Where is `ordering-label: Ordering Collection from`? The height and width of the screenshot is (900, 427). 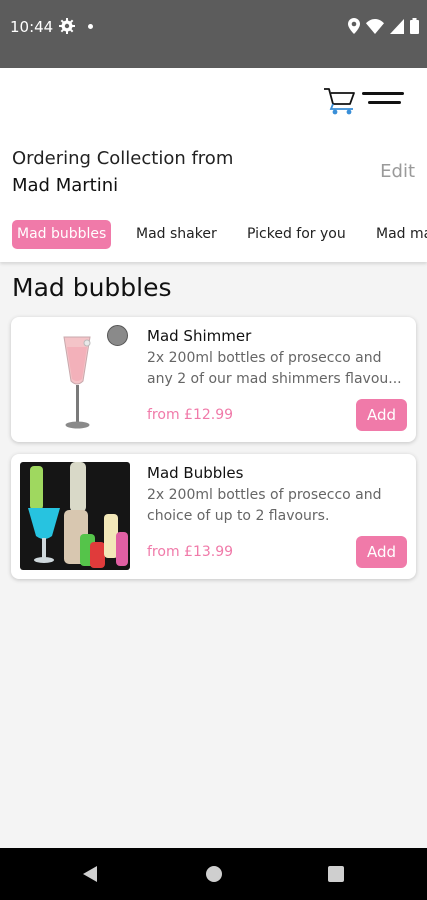 ordering-label: Ordering Collection from is located at coordinates (123, 158).